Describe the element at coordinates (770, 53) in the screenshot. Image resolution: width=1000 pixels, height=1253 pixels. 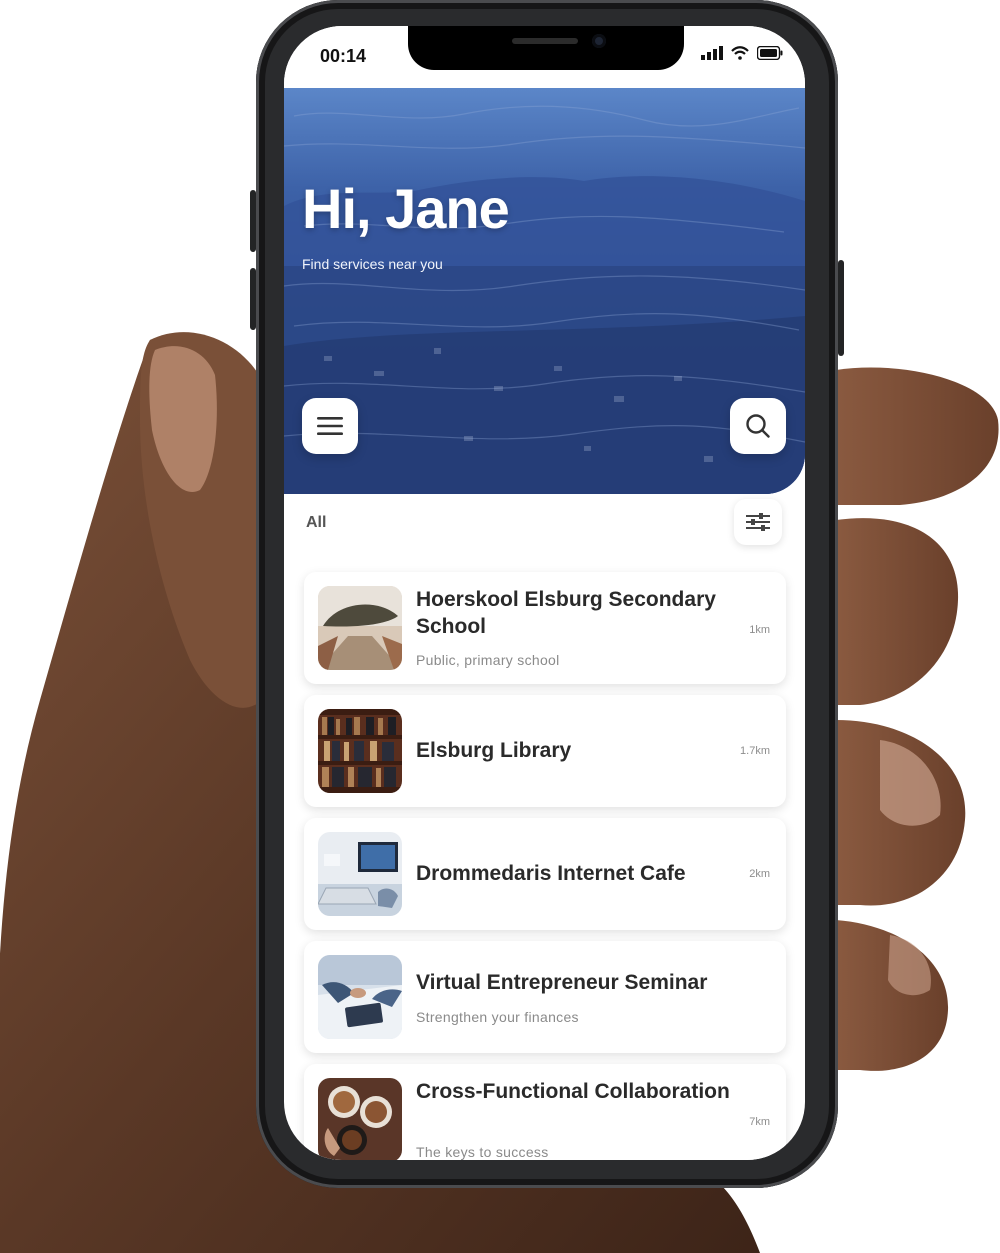
I see `battery-icon` at that location.